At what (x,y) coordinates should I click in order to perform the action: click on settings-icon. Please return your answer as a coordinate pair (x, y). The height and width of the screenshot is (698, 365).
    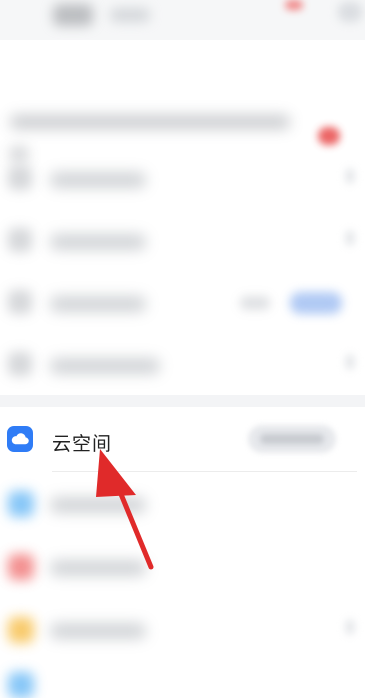
    Looking at the image, I should click on (350, 12).